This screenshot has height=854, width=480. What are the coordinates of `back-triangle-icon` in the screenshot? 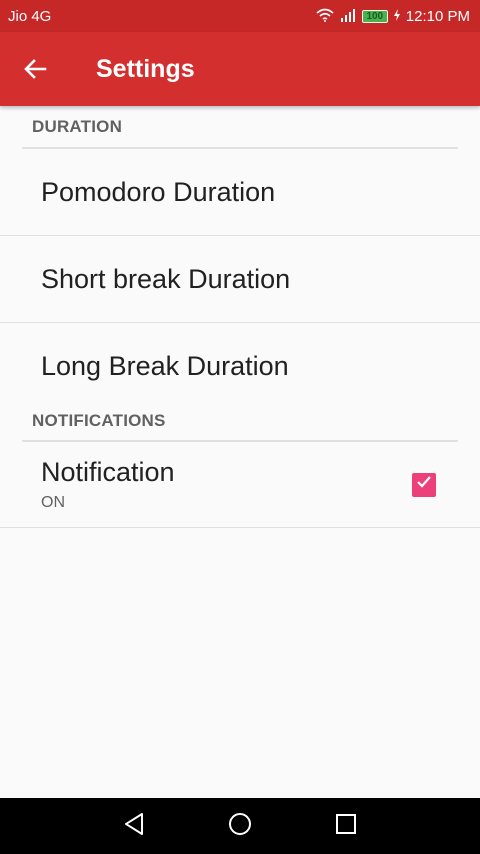 It's located at (134, 826).